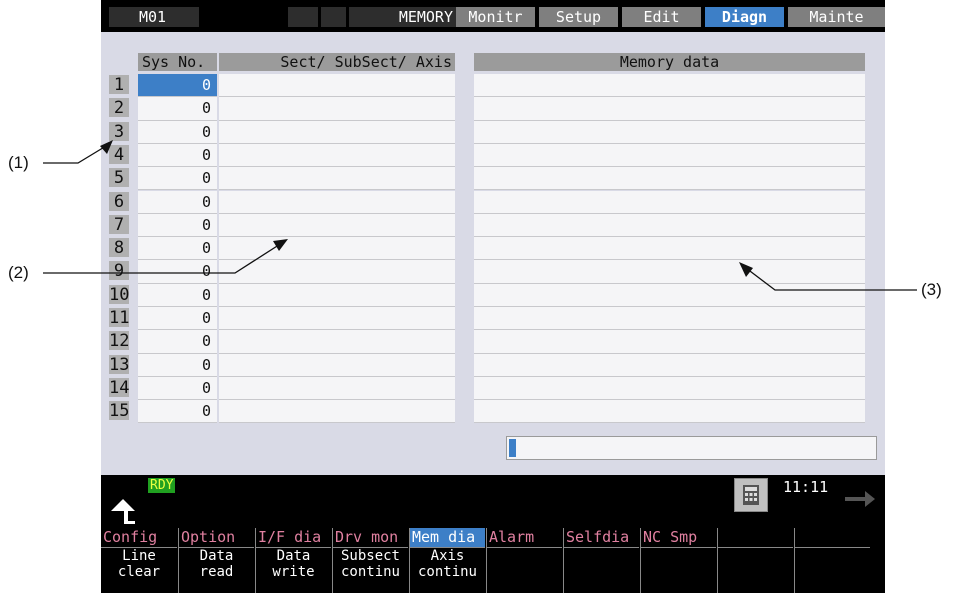 The width and height of the screenshot is (955, 593). Describe the element at coordinates (931, 289) in the screenshot. I see `callout-3: (3)` at that location.